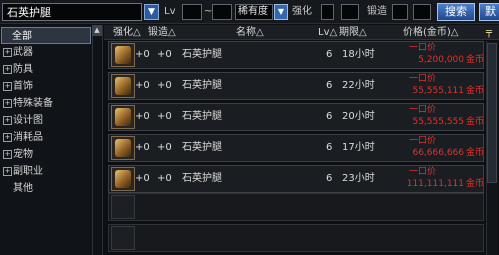  I want to click on level-label: Lv, so click(170, 11).